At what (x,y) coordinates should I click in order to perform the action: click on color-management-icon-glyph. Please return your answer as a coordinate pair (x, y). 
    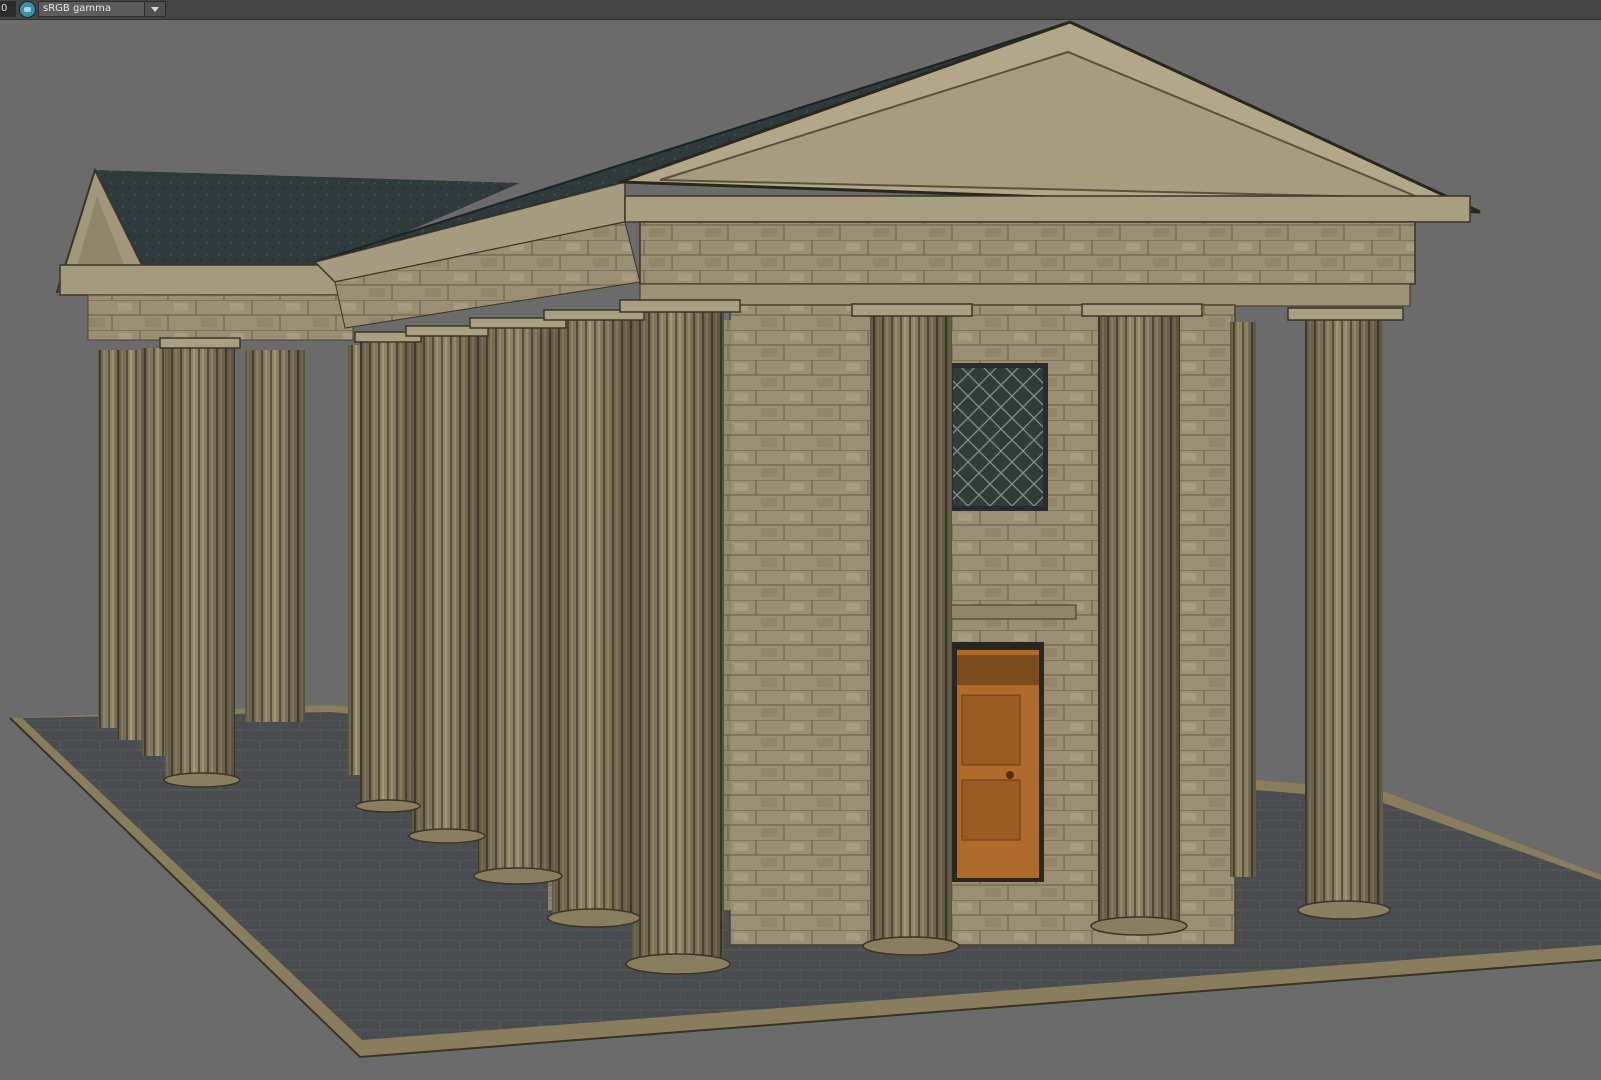
    Looking at the image, I should click on (27, 9).